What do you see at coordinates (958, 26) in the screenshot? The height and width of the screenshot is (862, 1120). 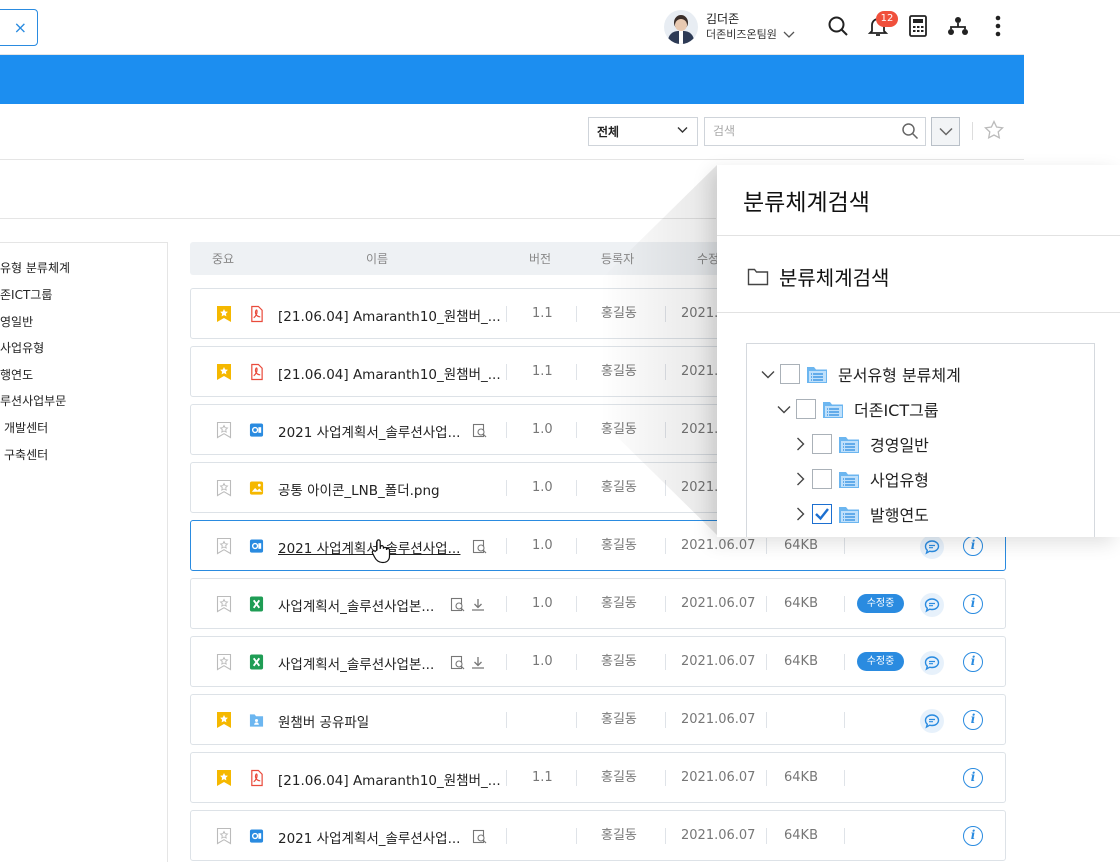 I see `org-chart-icon` at bounding box center [958, 26].